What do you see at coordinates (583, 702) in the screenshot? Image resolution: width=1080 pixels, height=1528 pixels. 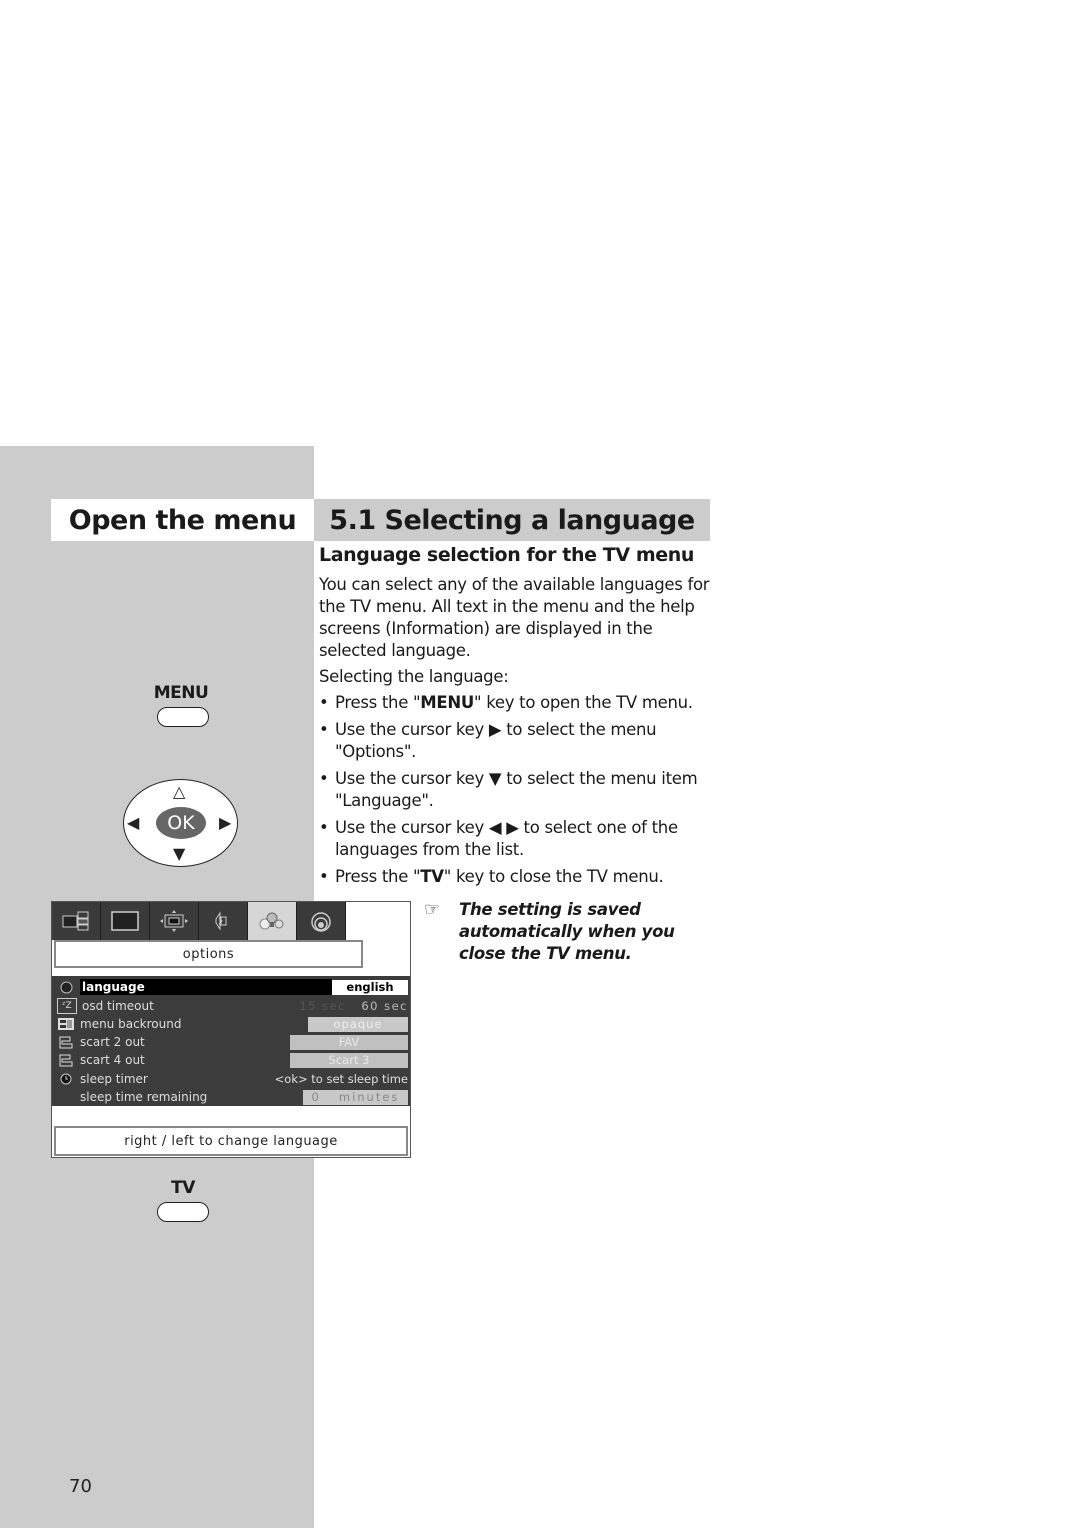 I see `step-text: " key to open the TV menu.` at bounding box center [583, 702].